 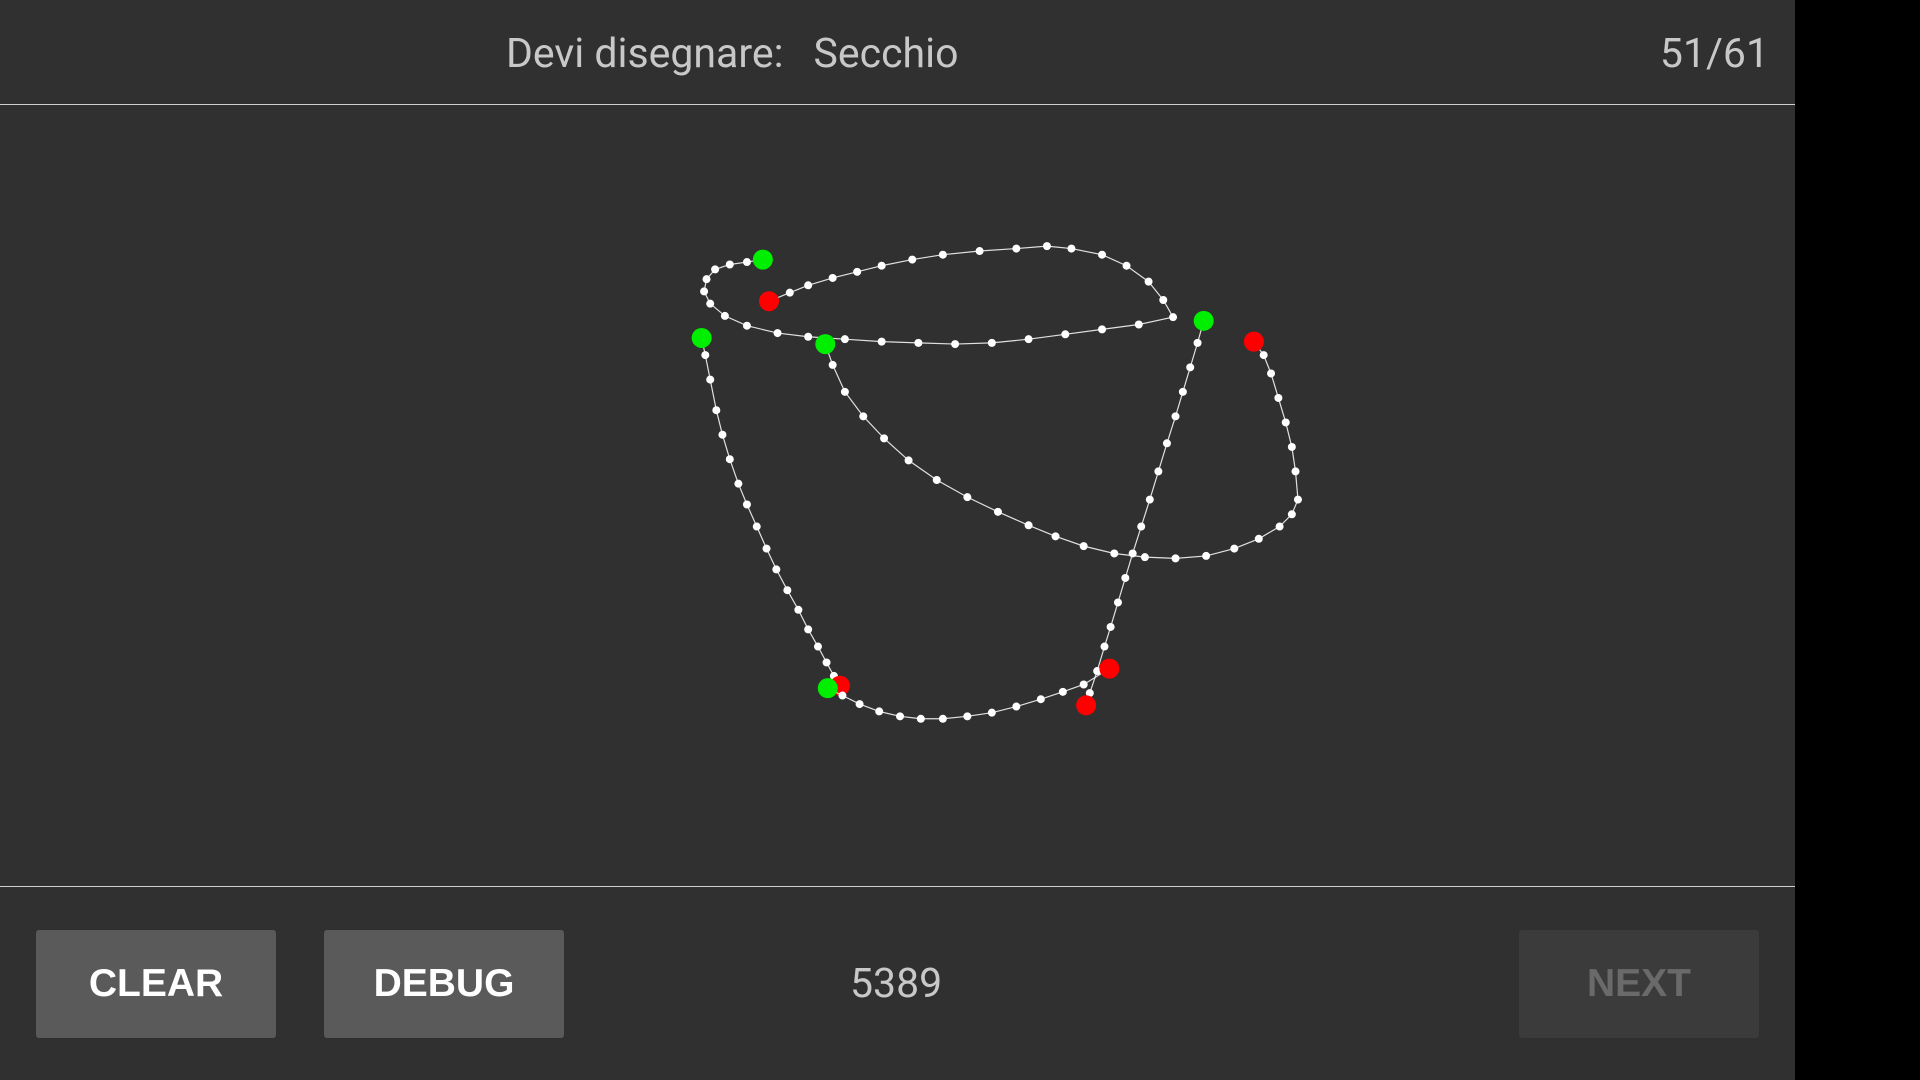 I want to click on progress-counter: 51/61, so click(x=1714, y=54).